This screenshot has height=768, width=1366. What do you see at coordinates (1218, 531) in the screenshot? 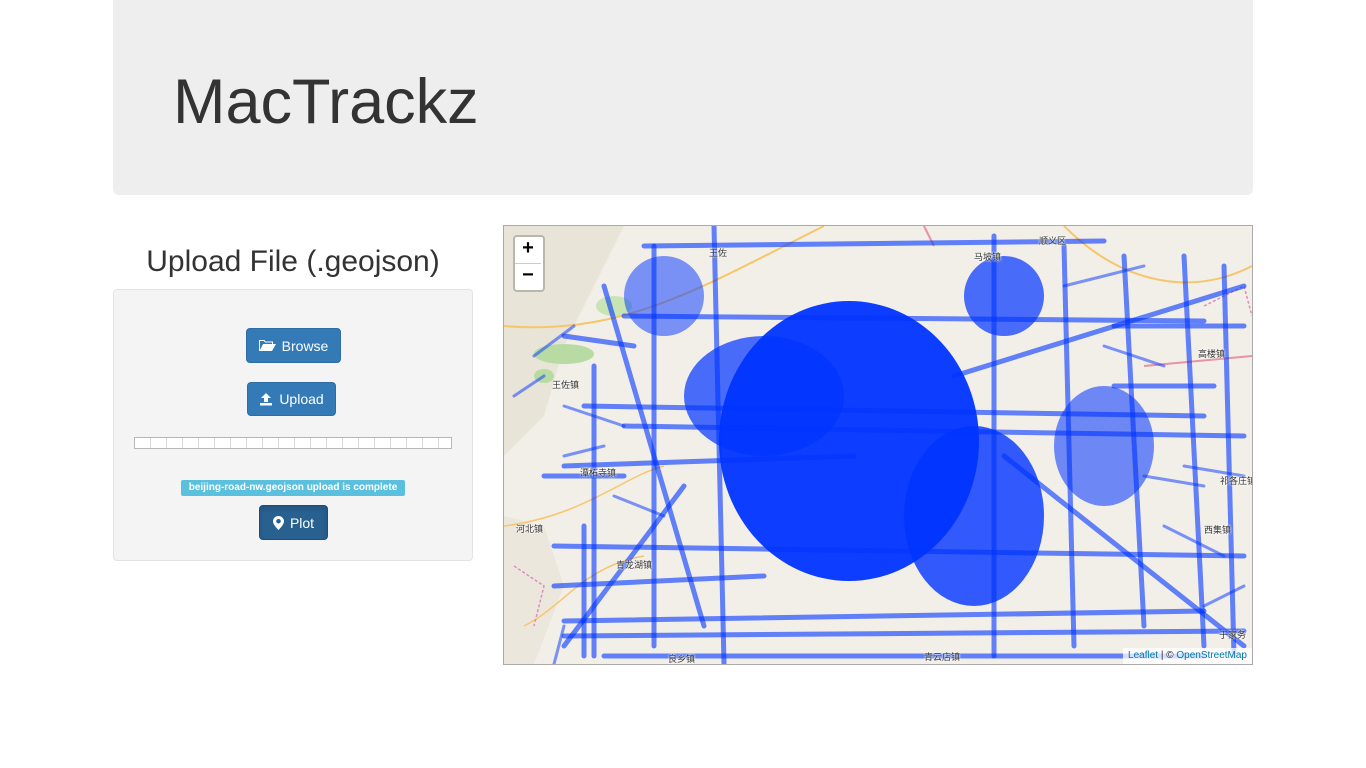
I see `place-label: 西集镇` at bounding box center [1218, 531].